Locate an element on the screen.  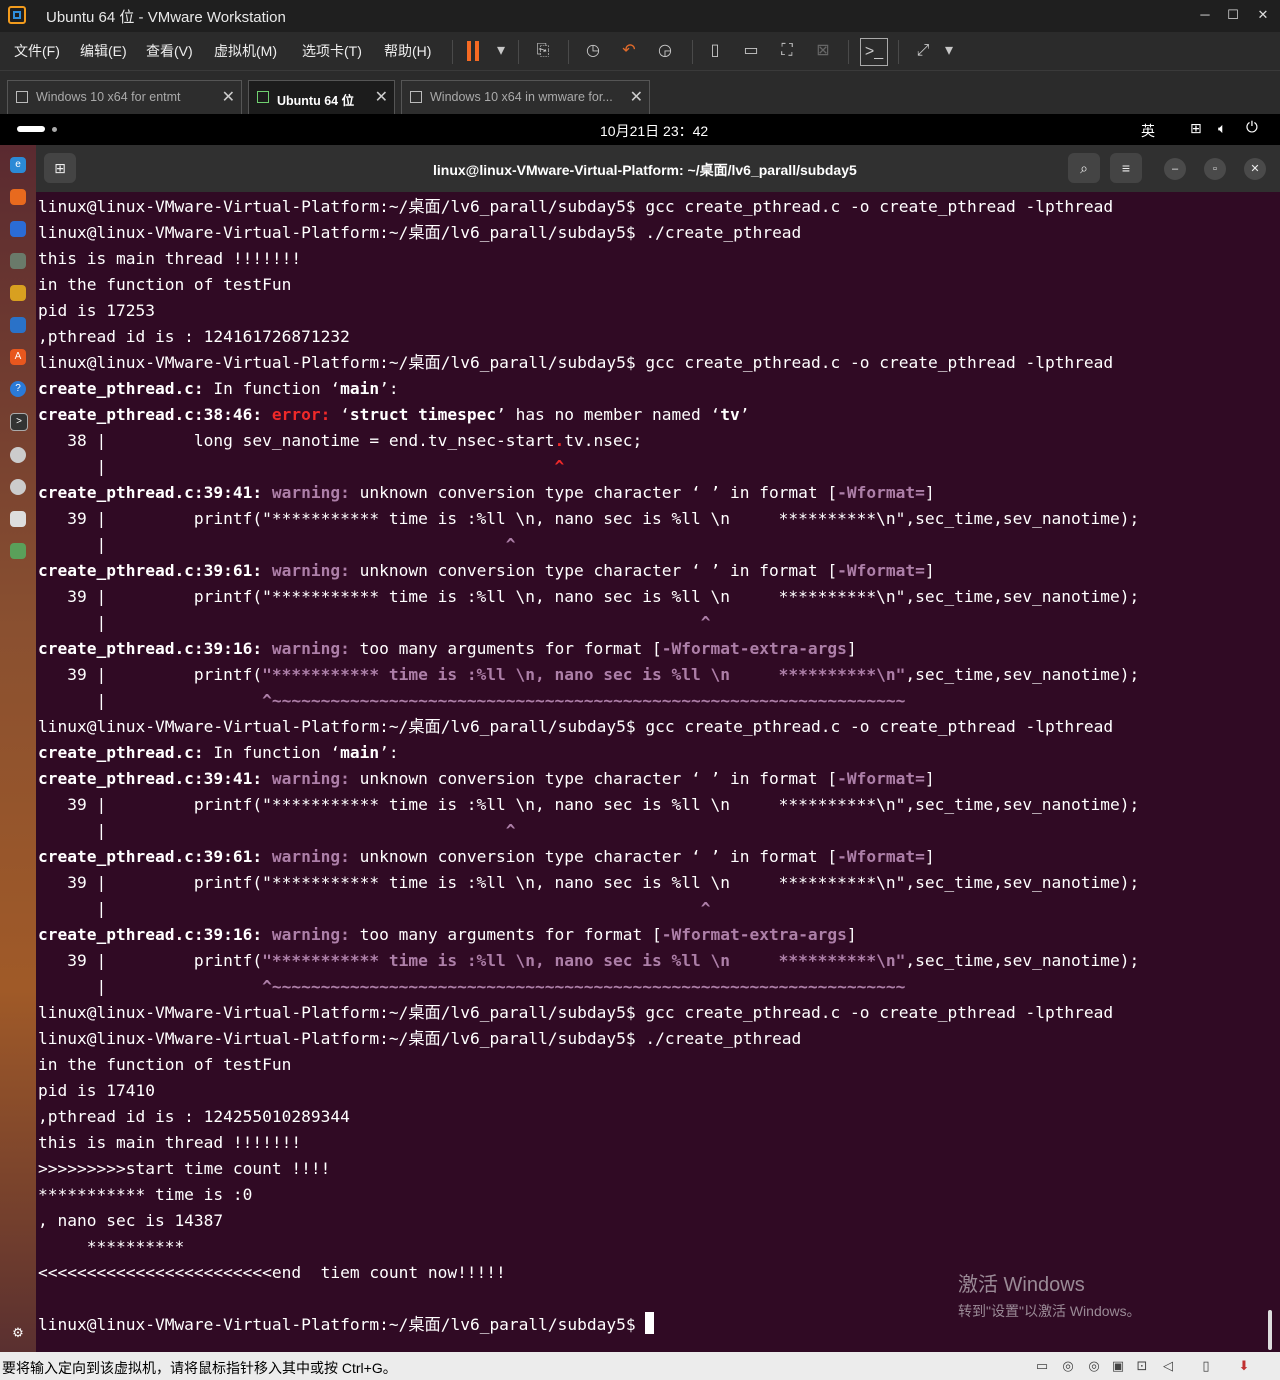
workspace-dot-icon is located at coordinates (54, 129).